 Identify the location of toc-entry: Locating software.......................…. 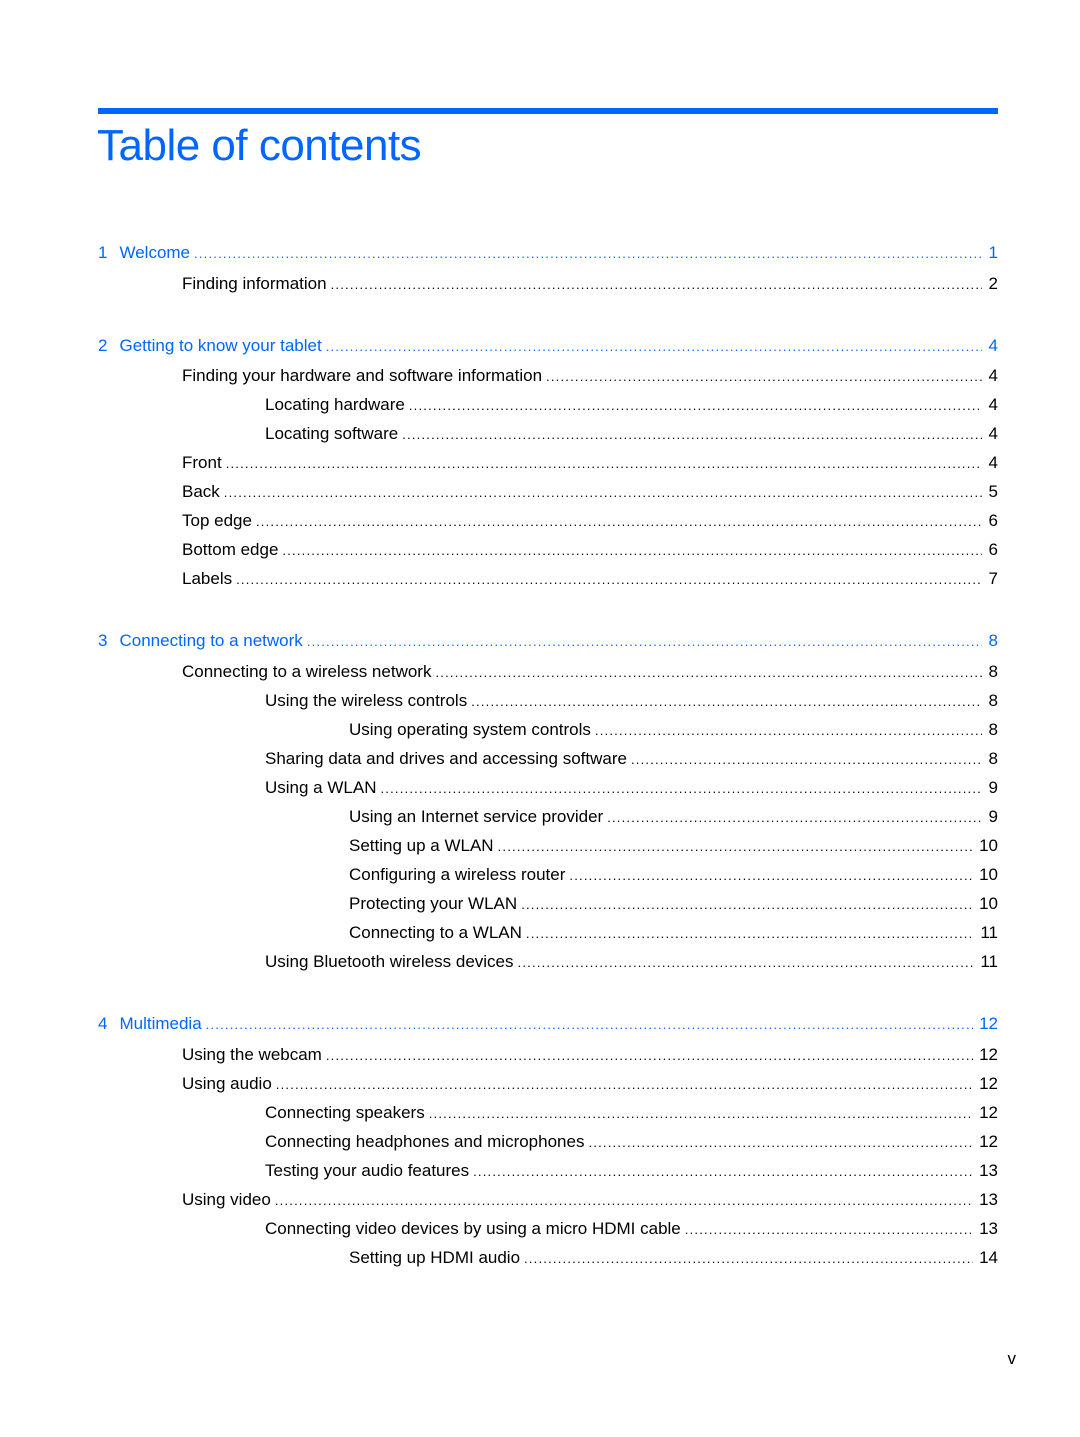
(548, 434).